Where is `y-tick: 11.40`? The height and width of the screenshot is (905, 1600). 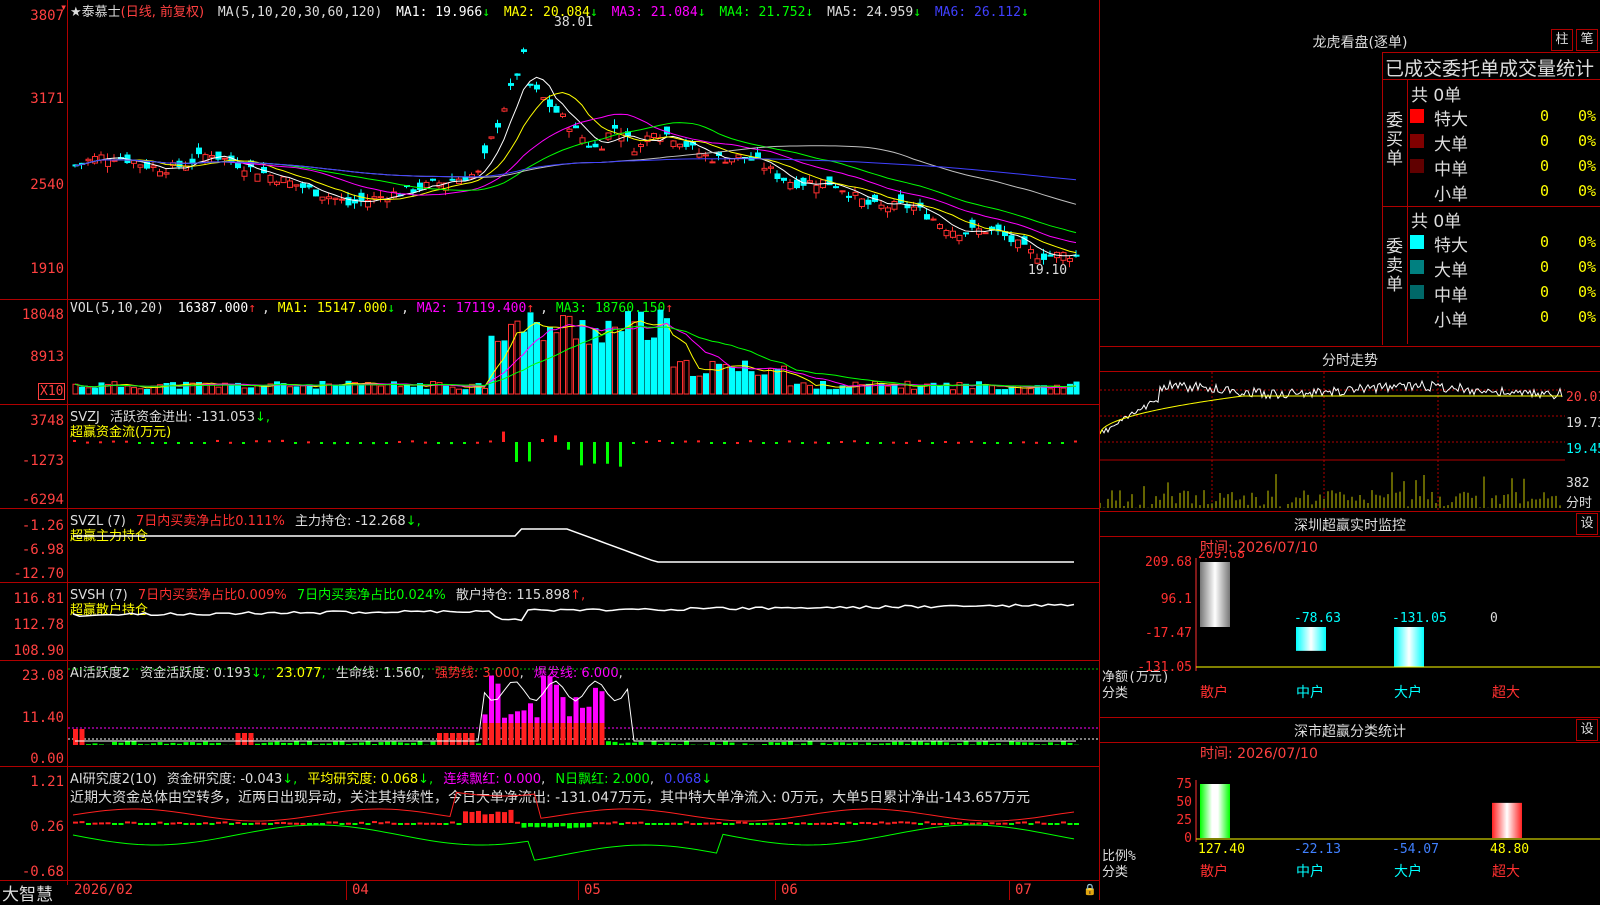
y-tick: 11.40 is located at coordinates (33, 718).